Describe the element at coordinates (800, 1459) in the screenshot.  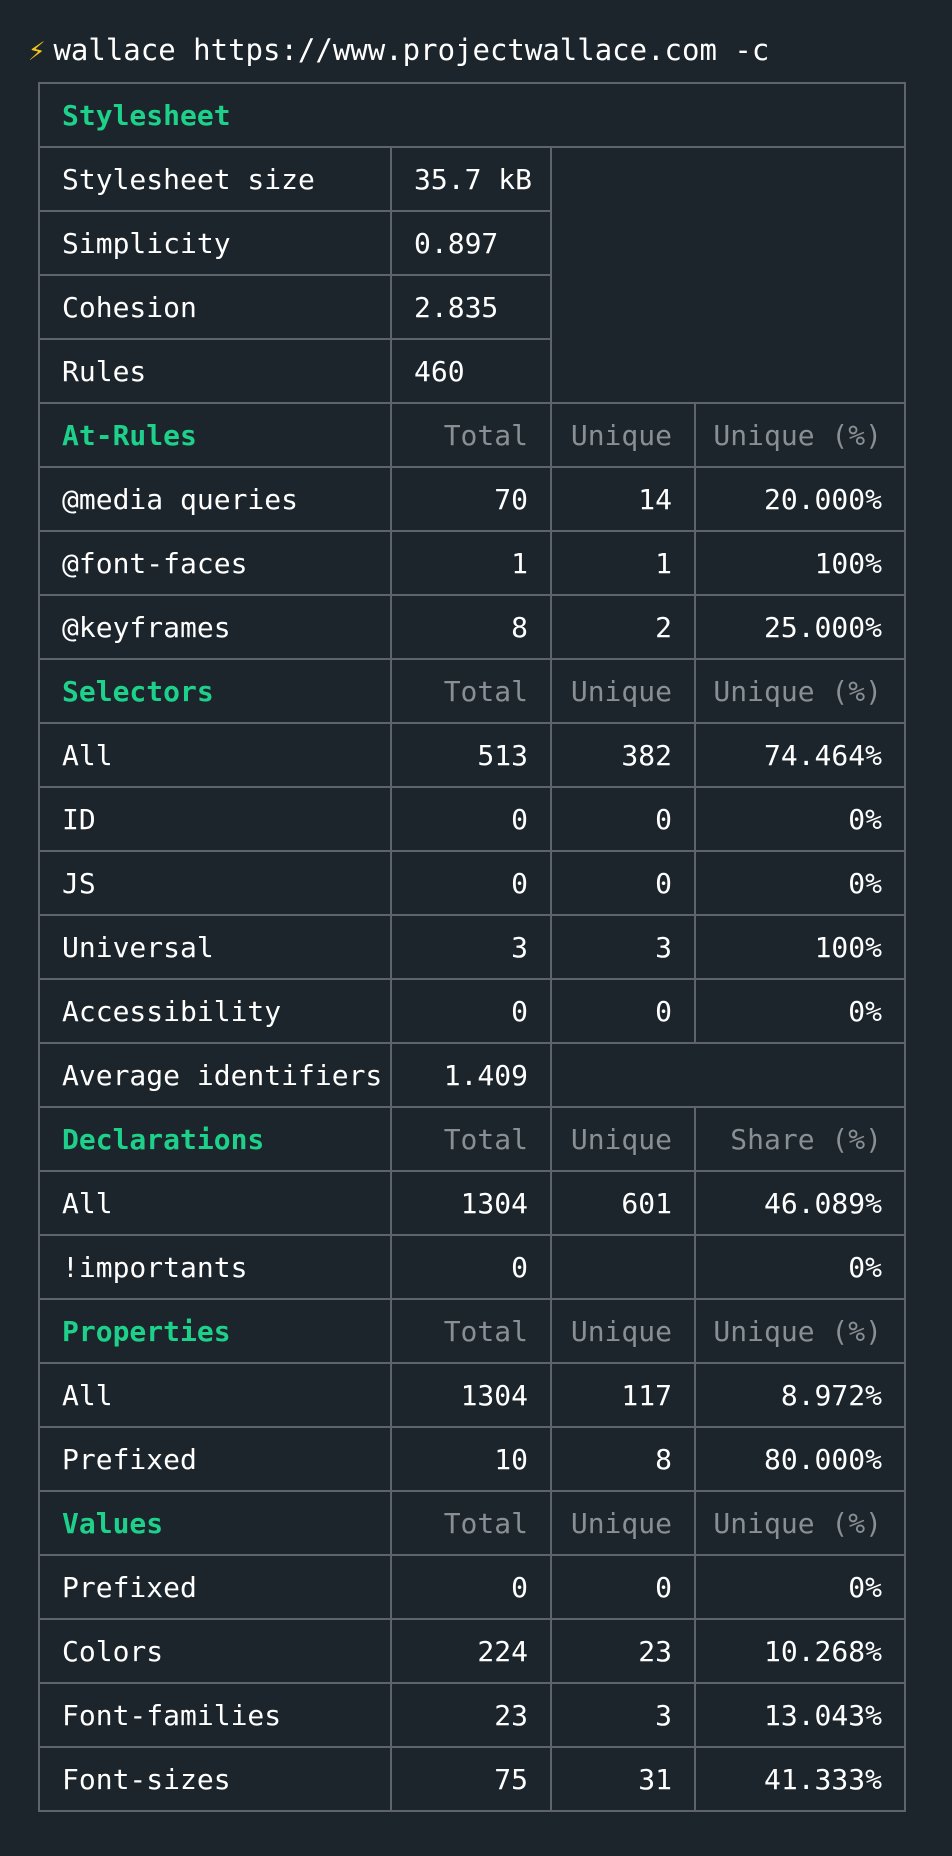
I see `table-row-percent: 80.000%` at that location.